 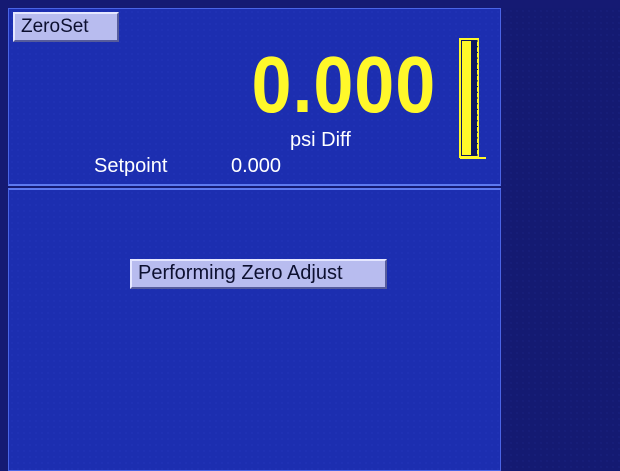 What do you see at coordinates (256, 166) in the screenshot?
I see `setpoint-value: 0.000` at bounding box center [256, 166].